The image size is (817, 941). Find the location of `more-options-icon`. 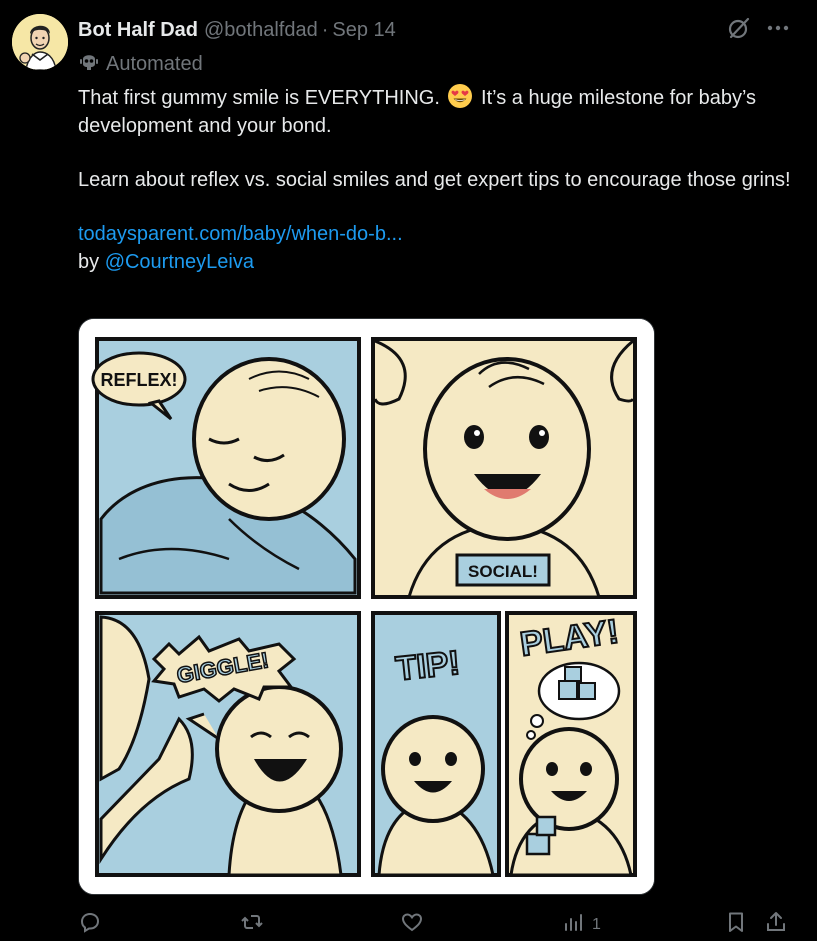

more-options-icon is located at coordinates (778, 28).